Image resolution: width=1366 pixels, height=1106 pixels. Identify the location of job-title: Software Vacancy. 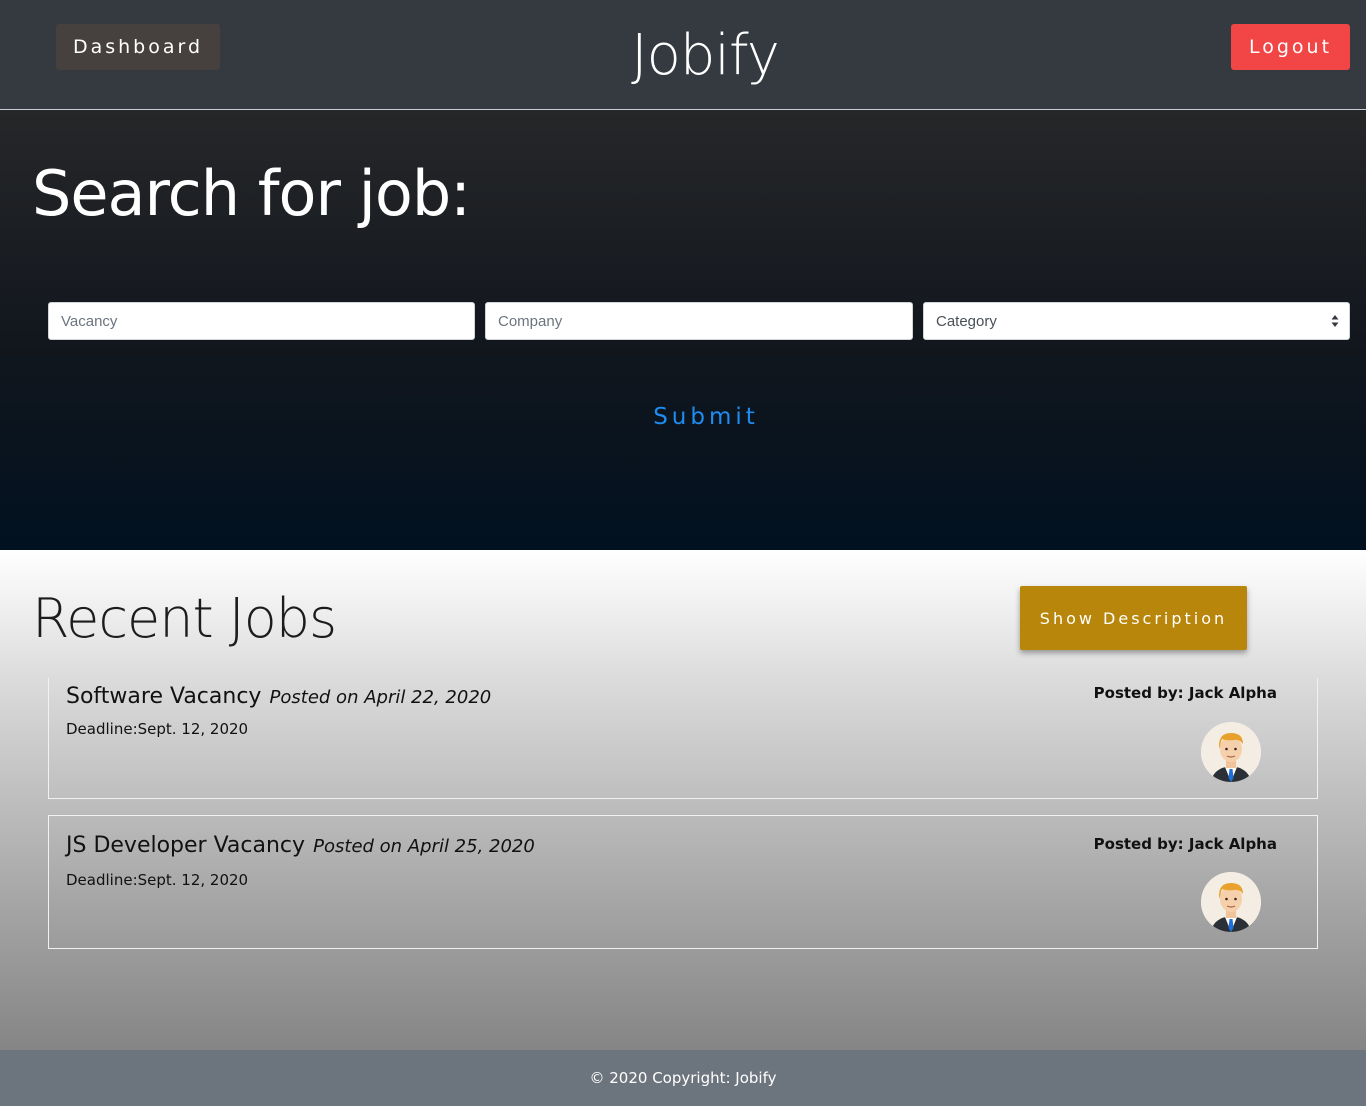
(163, 696).